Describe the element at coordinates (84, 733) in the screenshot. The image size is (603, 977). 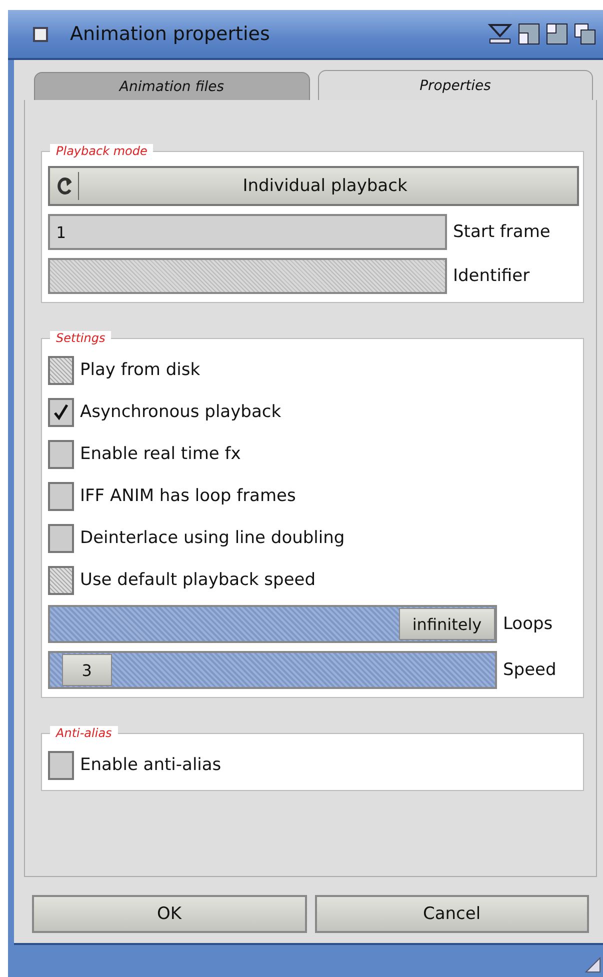
I see `group-title: Anti-alias` at that location.